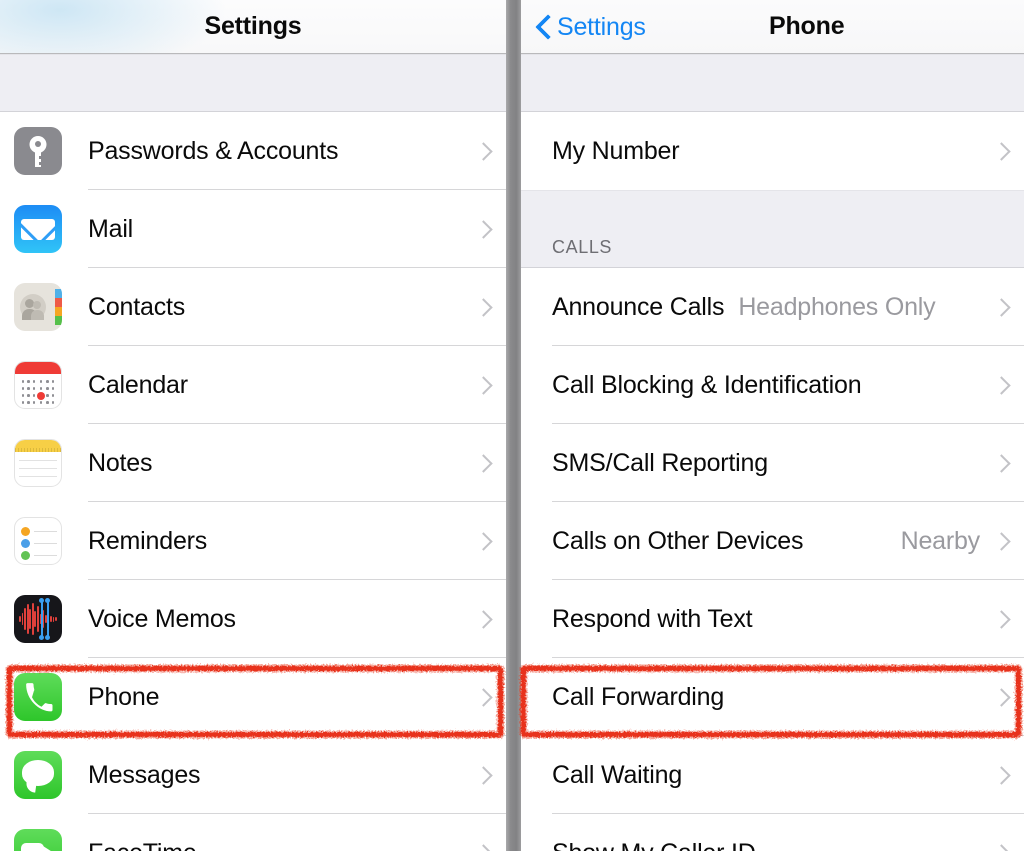  What do you see at coordinates (38, 463) in the screenshot?
I see `notes-icon` at bounding box center [38, 463].